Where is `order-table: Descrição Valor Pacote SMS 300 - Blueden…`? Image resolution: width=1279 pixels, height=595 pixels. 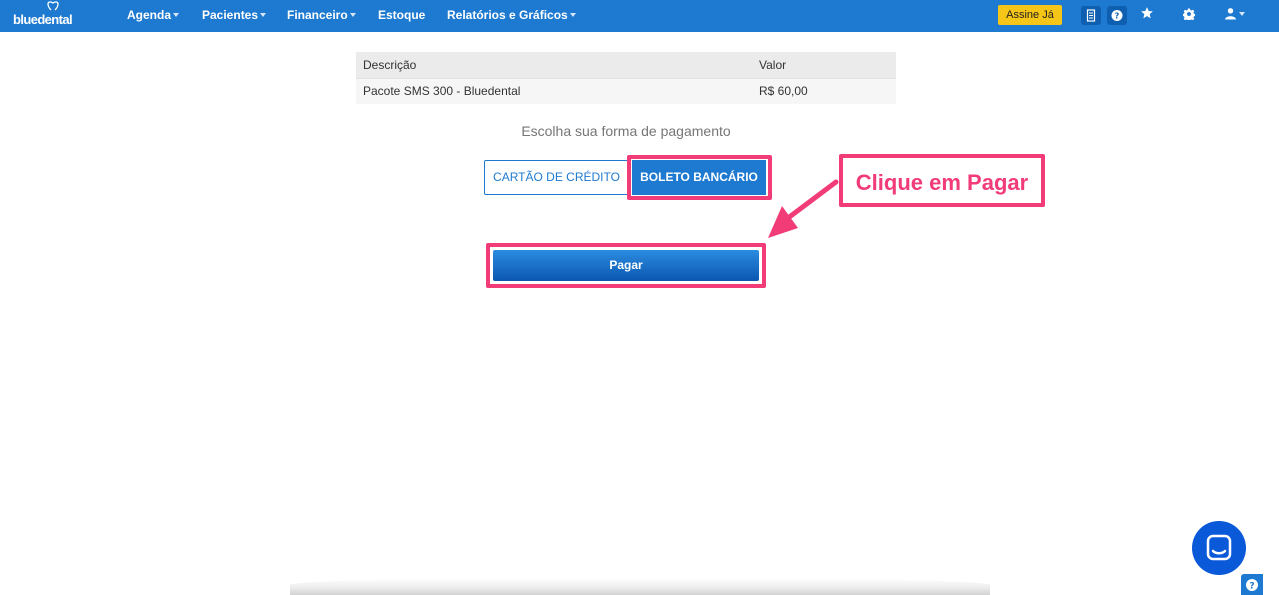 order-table: Descrição Valor Pacote SMS 300 - Blueden… is located at coordinates (626, 78).